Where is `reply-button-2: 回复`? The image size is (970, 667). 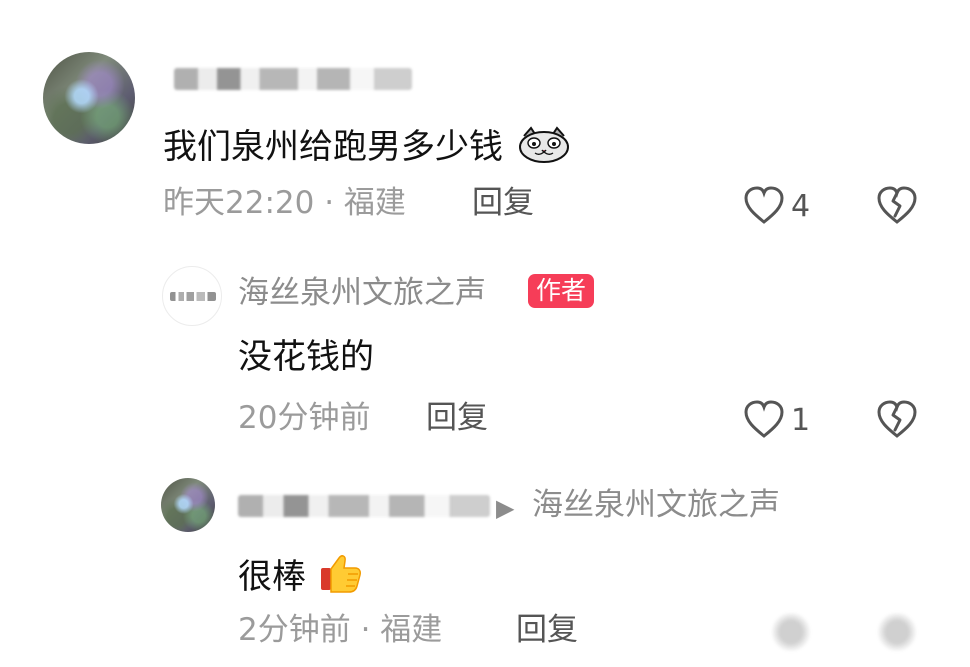
reply-button-2: 回复 is located at coordinates (457, 418).